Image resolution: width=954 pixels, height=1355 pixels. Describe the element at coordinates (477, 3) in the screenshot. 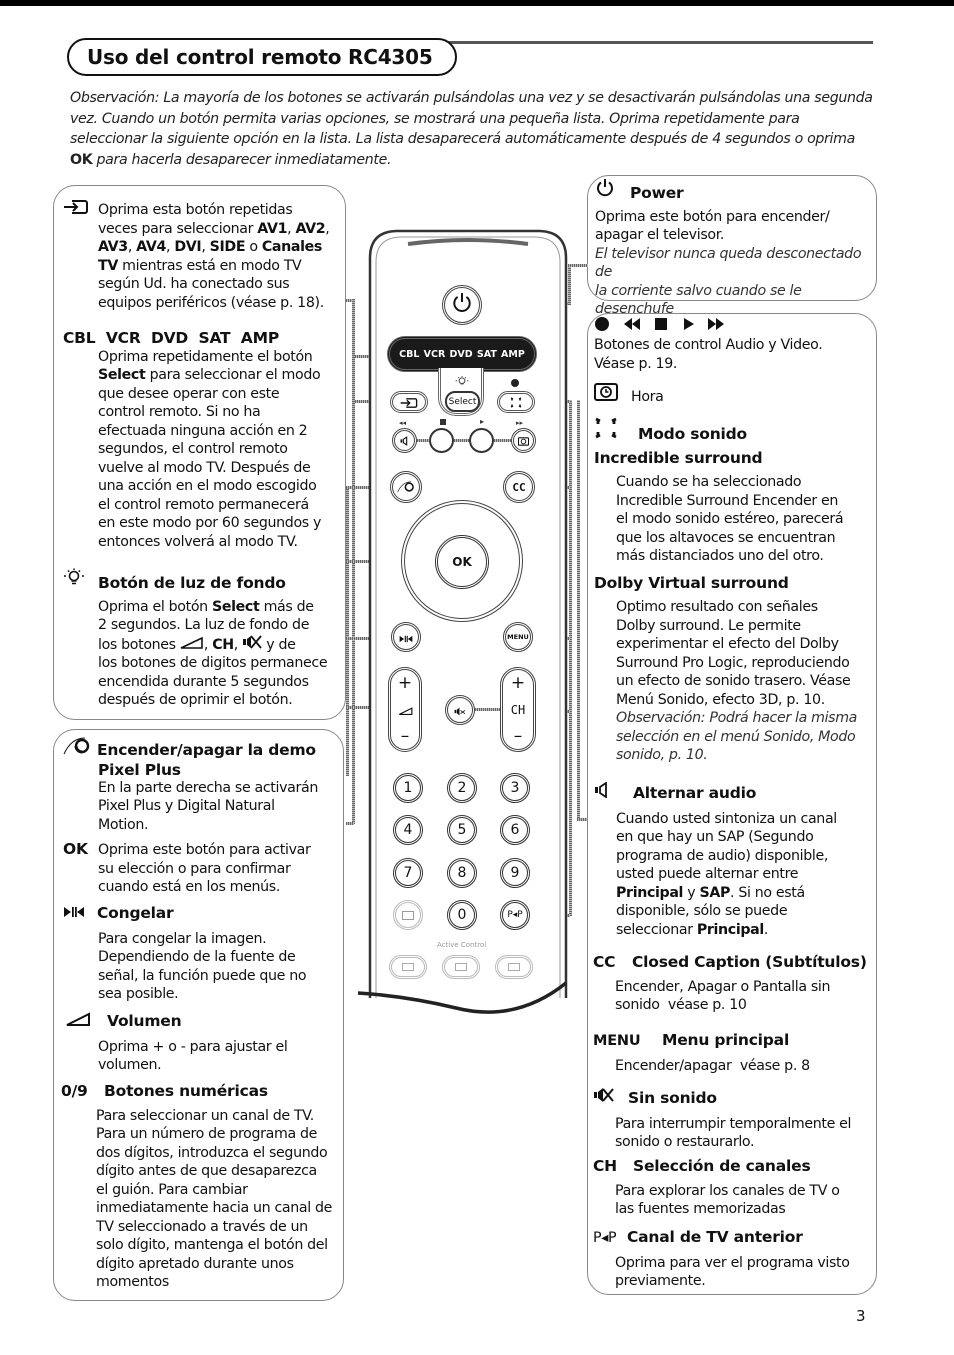

I see `top-border` at that location.